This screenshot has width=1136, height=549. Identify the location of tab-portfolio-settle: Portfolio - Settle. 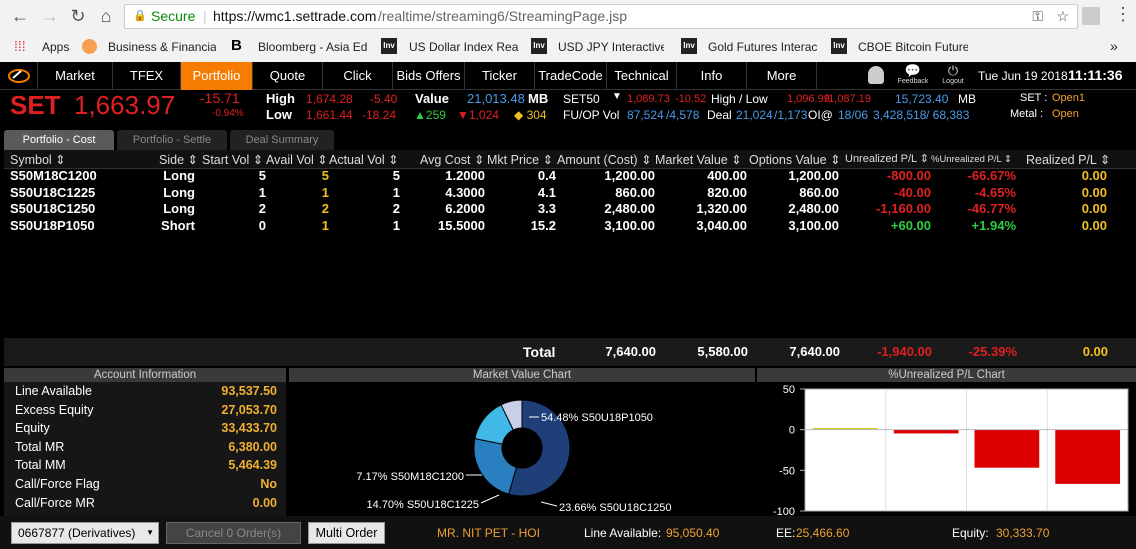
(172, 140).